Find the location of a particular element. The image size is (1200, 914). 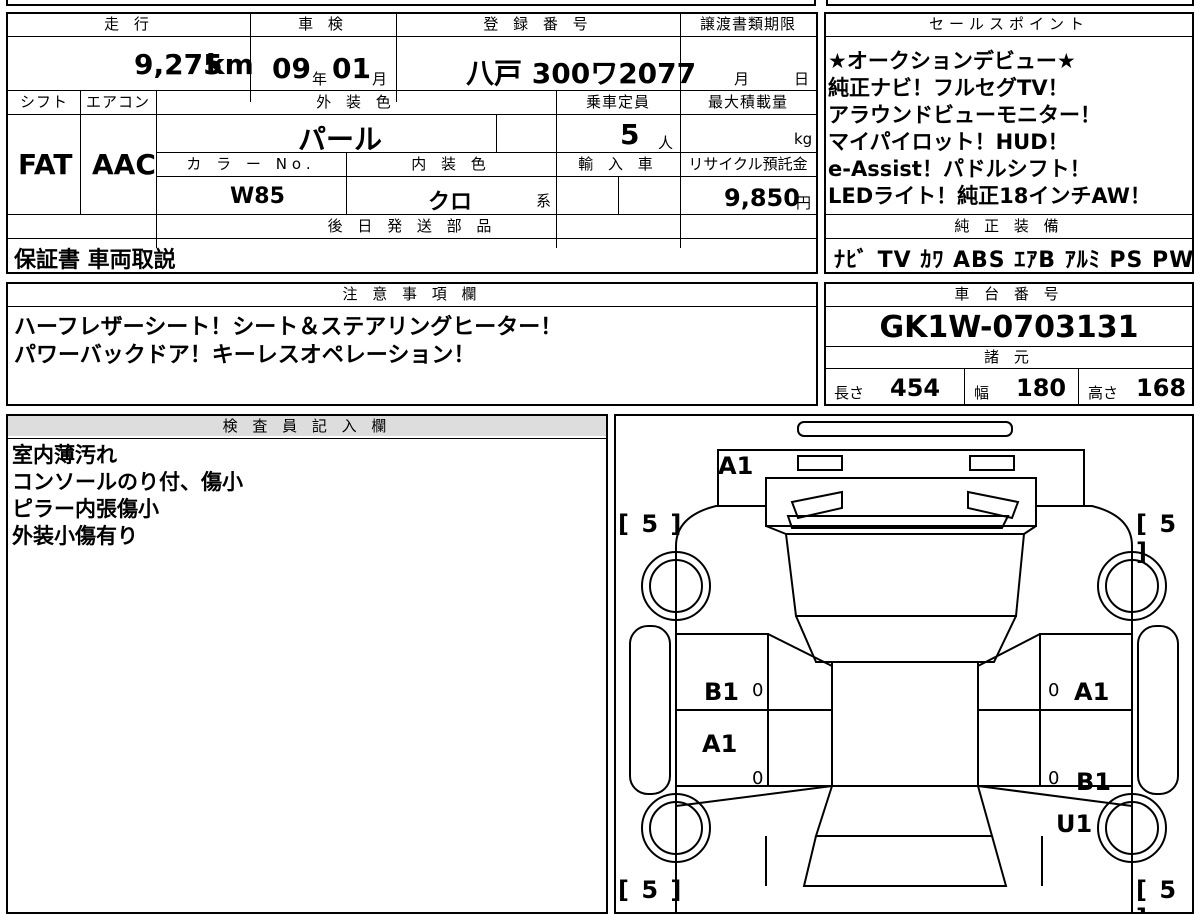

sales-points-header: セールスポイント is located at coordinates (1008, 24).